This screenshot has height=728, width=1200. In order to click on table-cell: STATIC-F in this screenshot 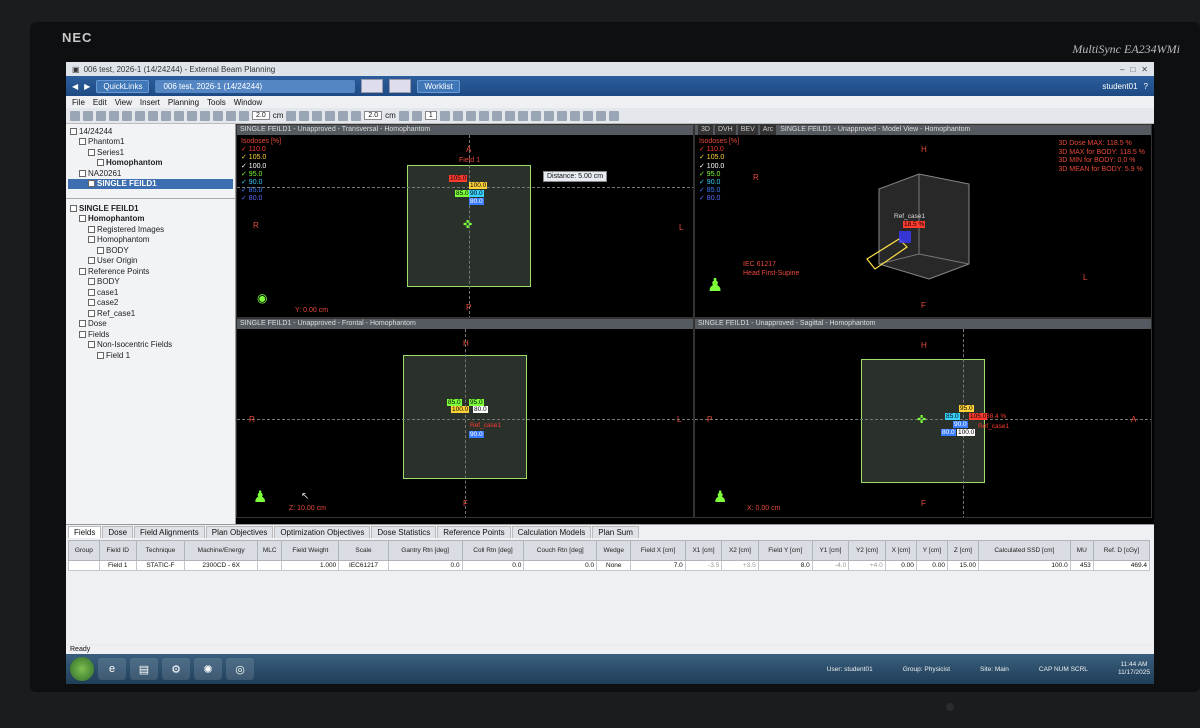, I will do `click(160, 565)`.